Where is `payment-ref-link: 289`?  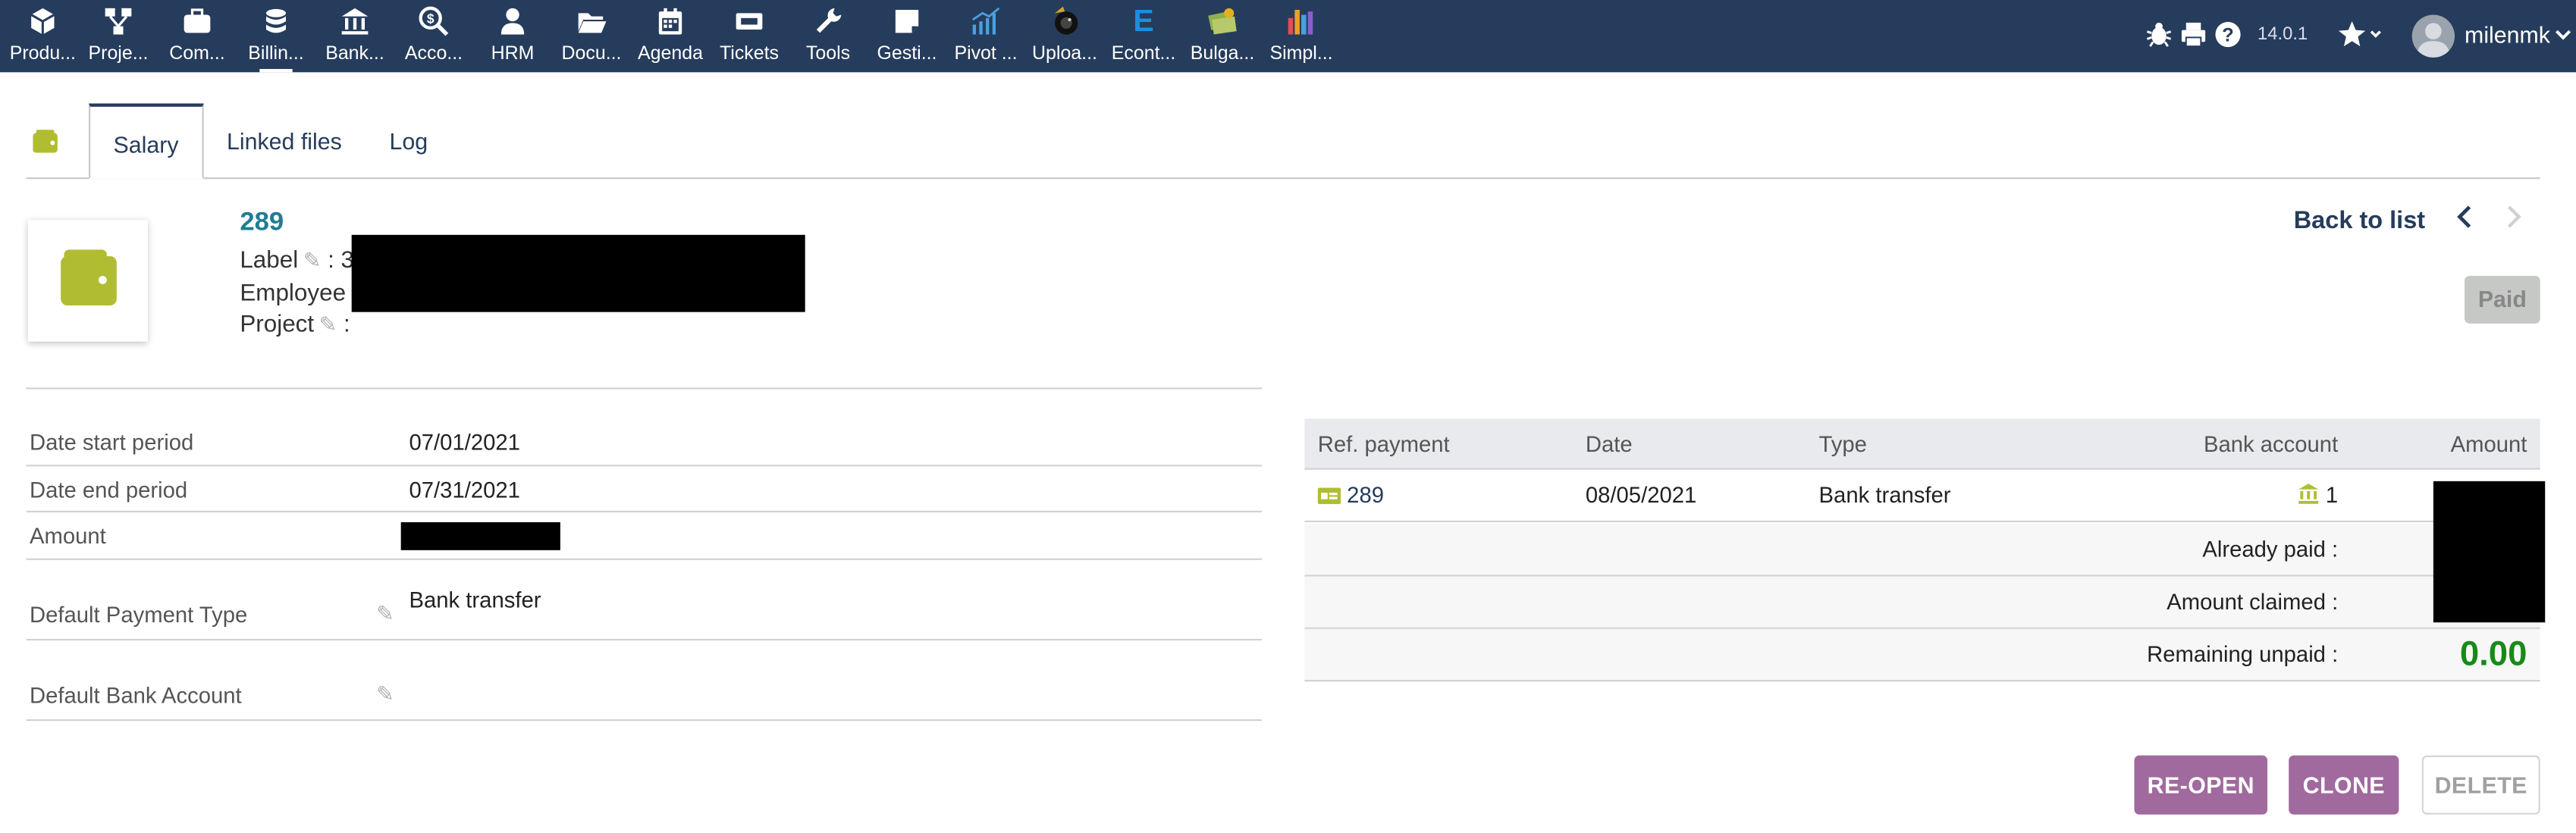 payment-ref-link: 289 is located at coordinates (1365, 495).